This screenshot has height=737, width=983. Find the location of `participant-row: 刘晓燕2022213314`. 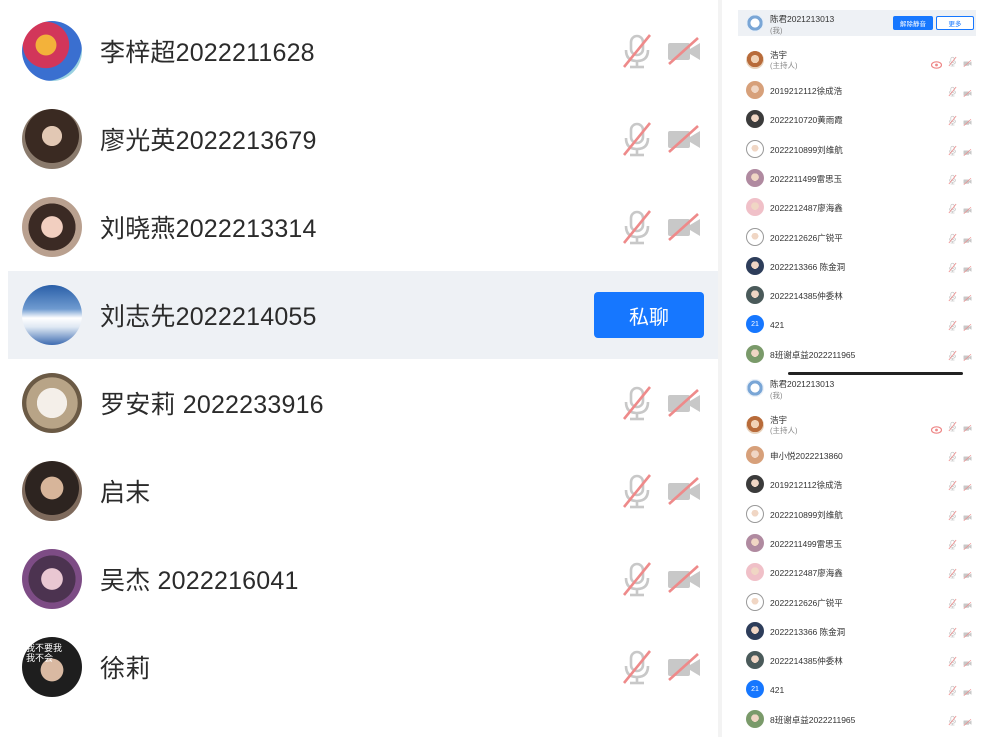

participant-row: 刘晓燕2022213314 is located at coordinates (363, 227).